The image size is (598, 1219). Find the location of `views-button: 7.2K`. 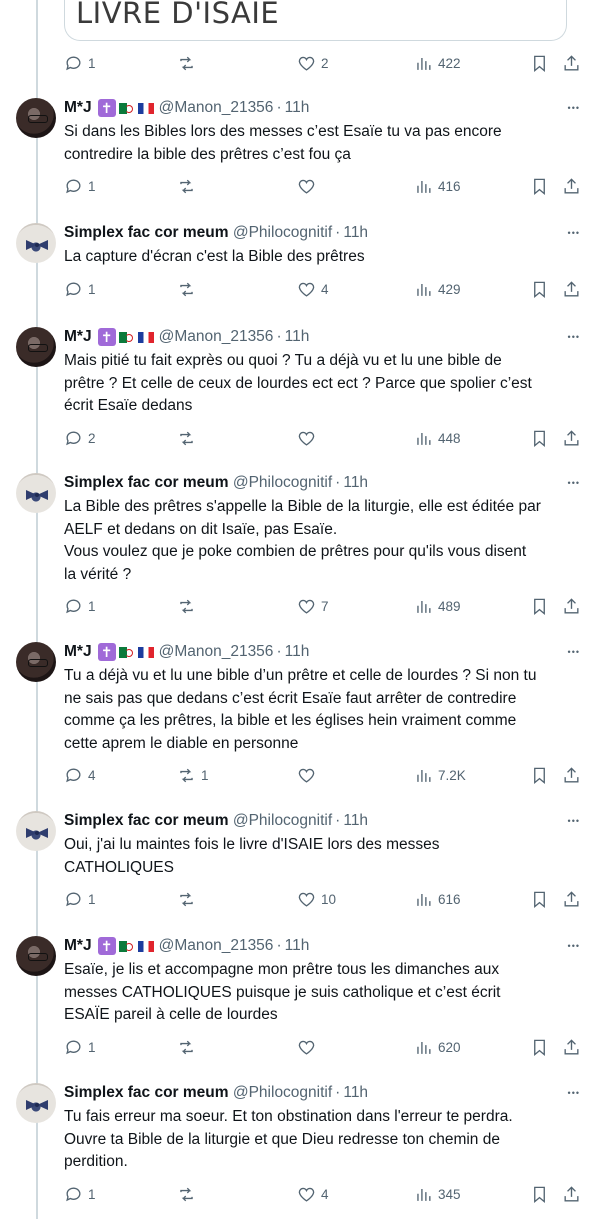

views-button: 7.2K is located at coordinates (440, 775).